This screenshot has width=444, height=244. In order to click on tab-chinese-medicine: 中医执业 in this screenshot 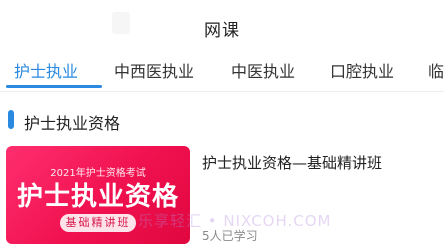, I will do `click(263, 70)`.